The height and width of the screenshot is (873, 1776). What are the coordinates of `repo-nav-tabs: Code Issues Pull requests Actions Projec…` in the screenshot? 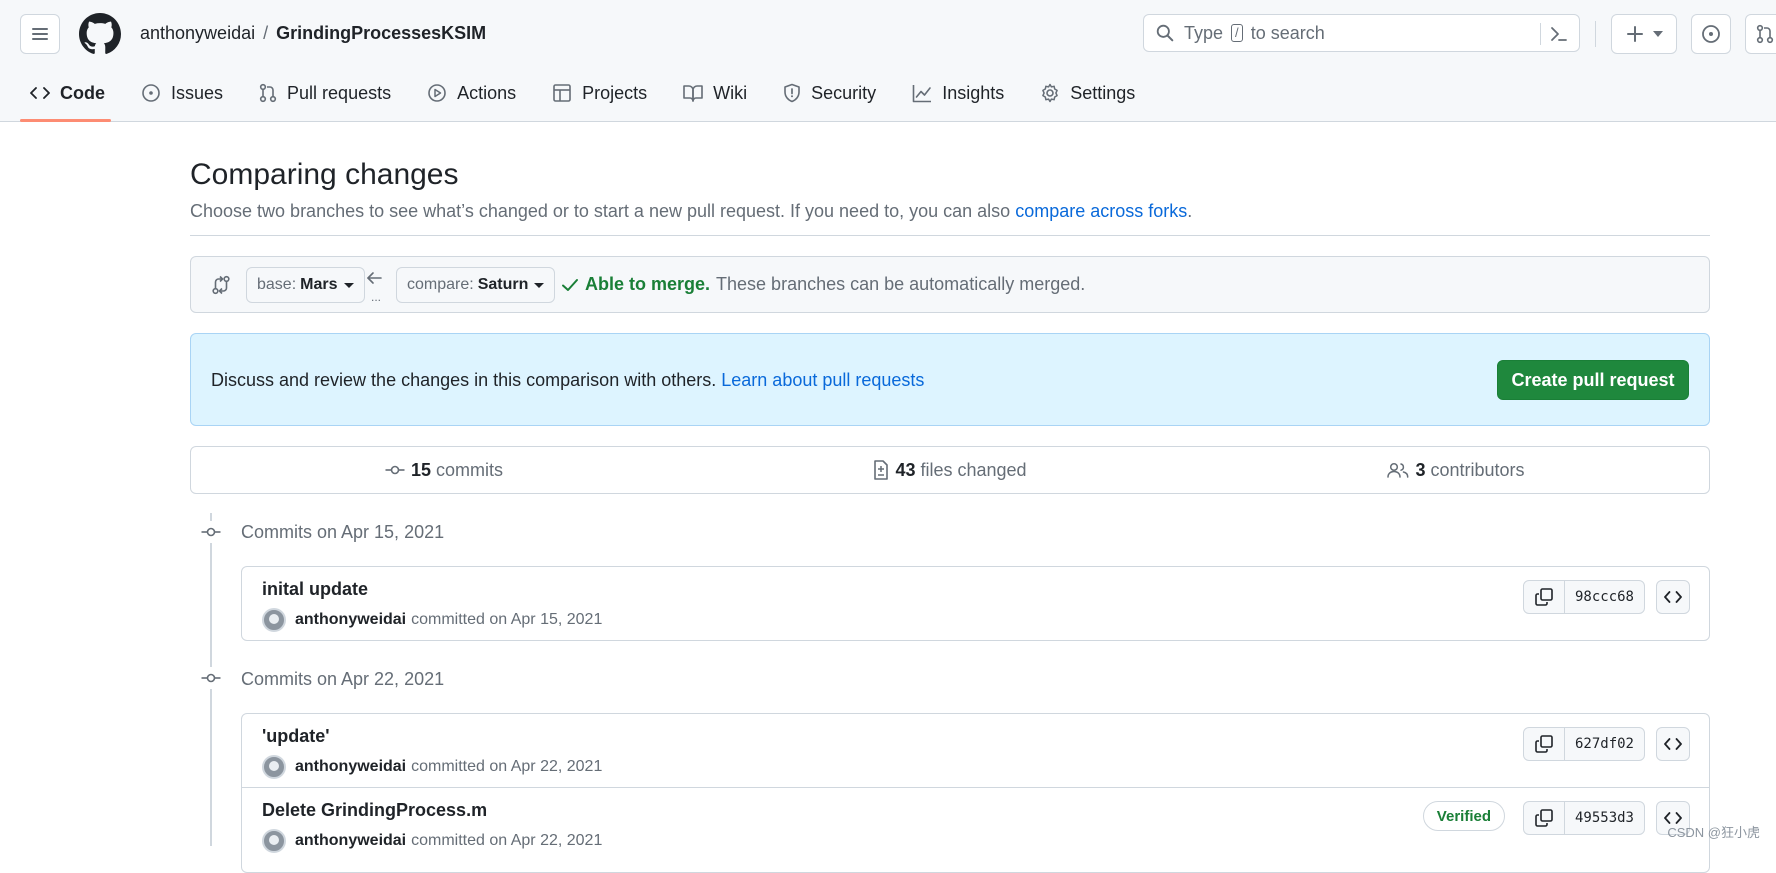 It's located at (590, 100).